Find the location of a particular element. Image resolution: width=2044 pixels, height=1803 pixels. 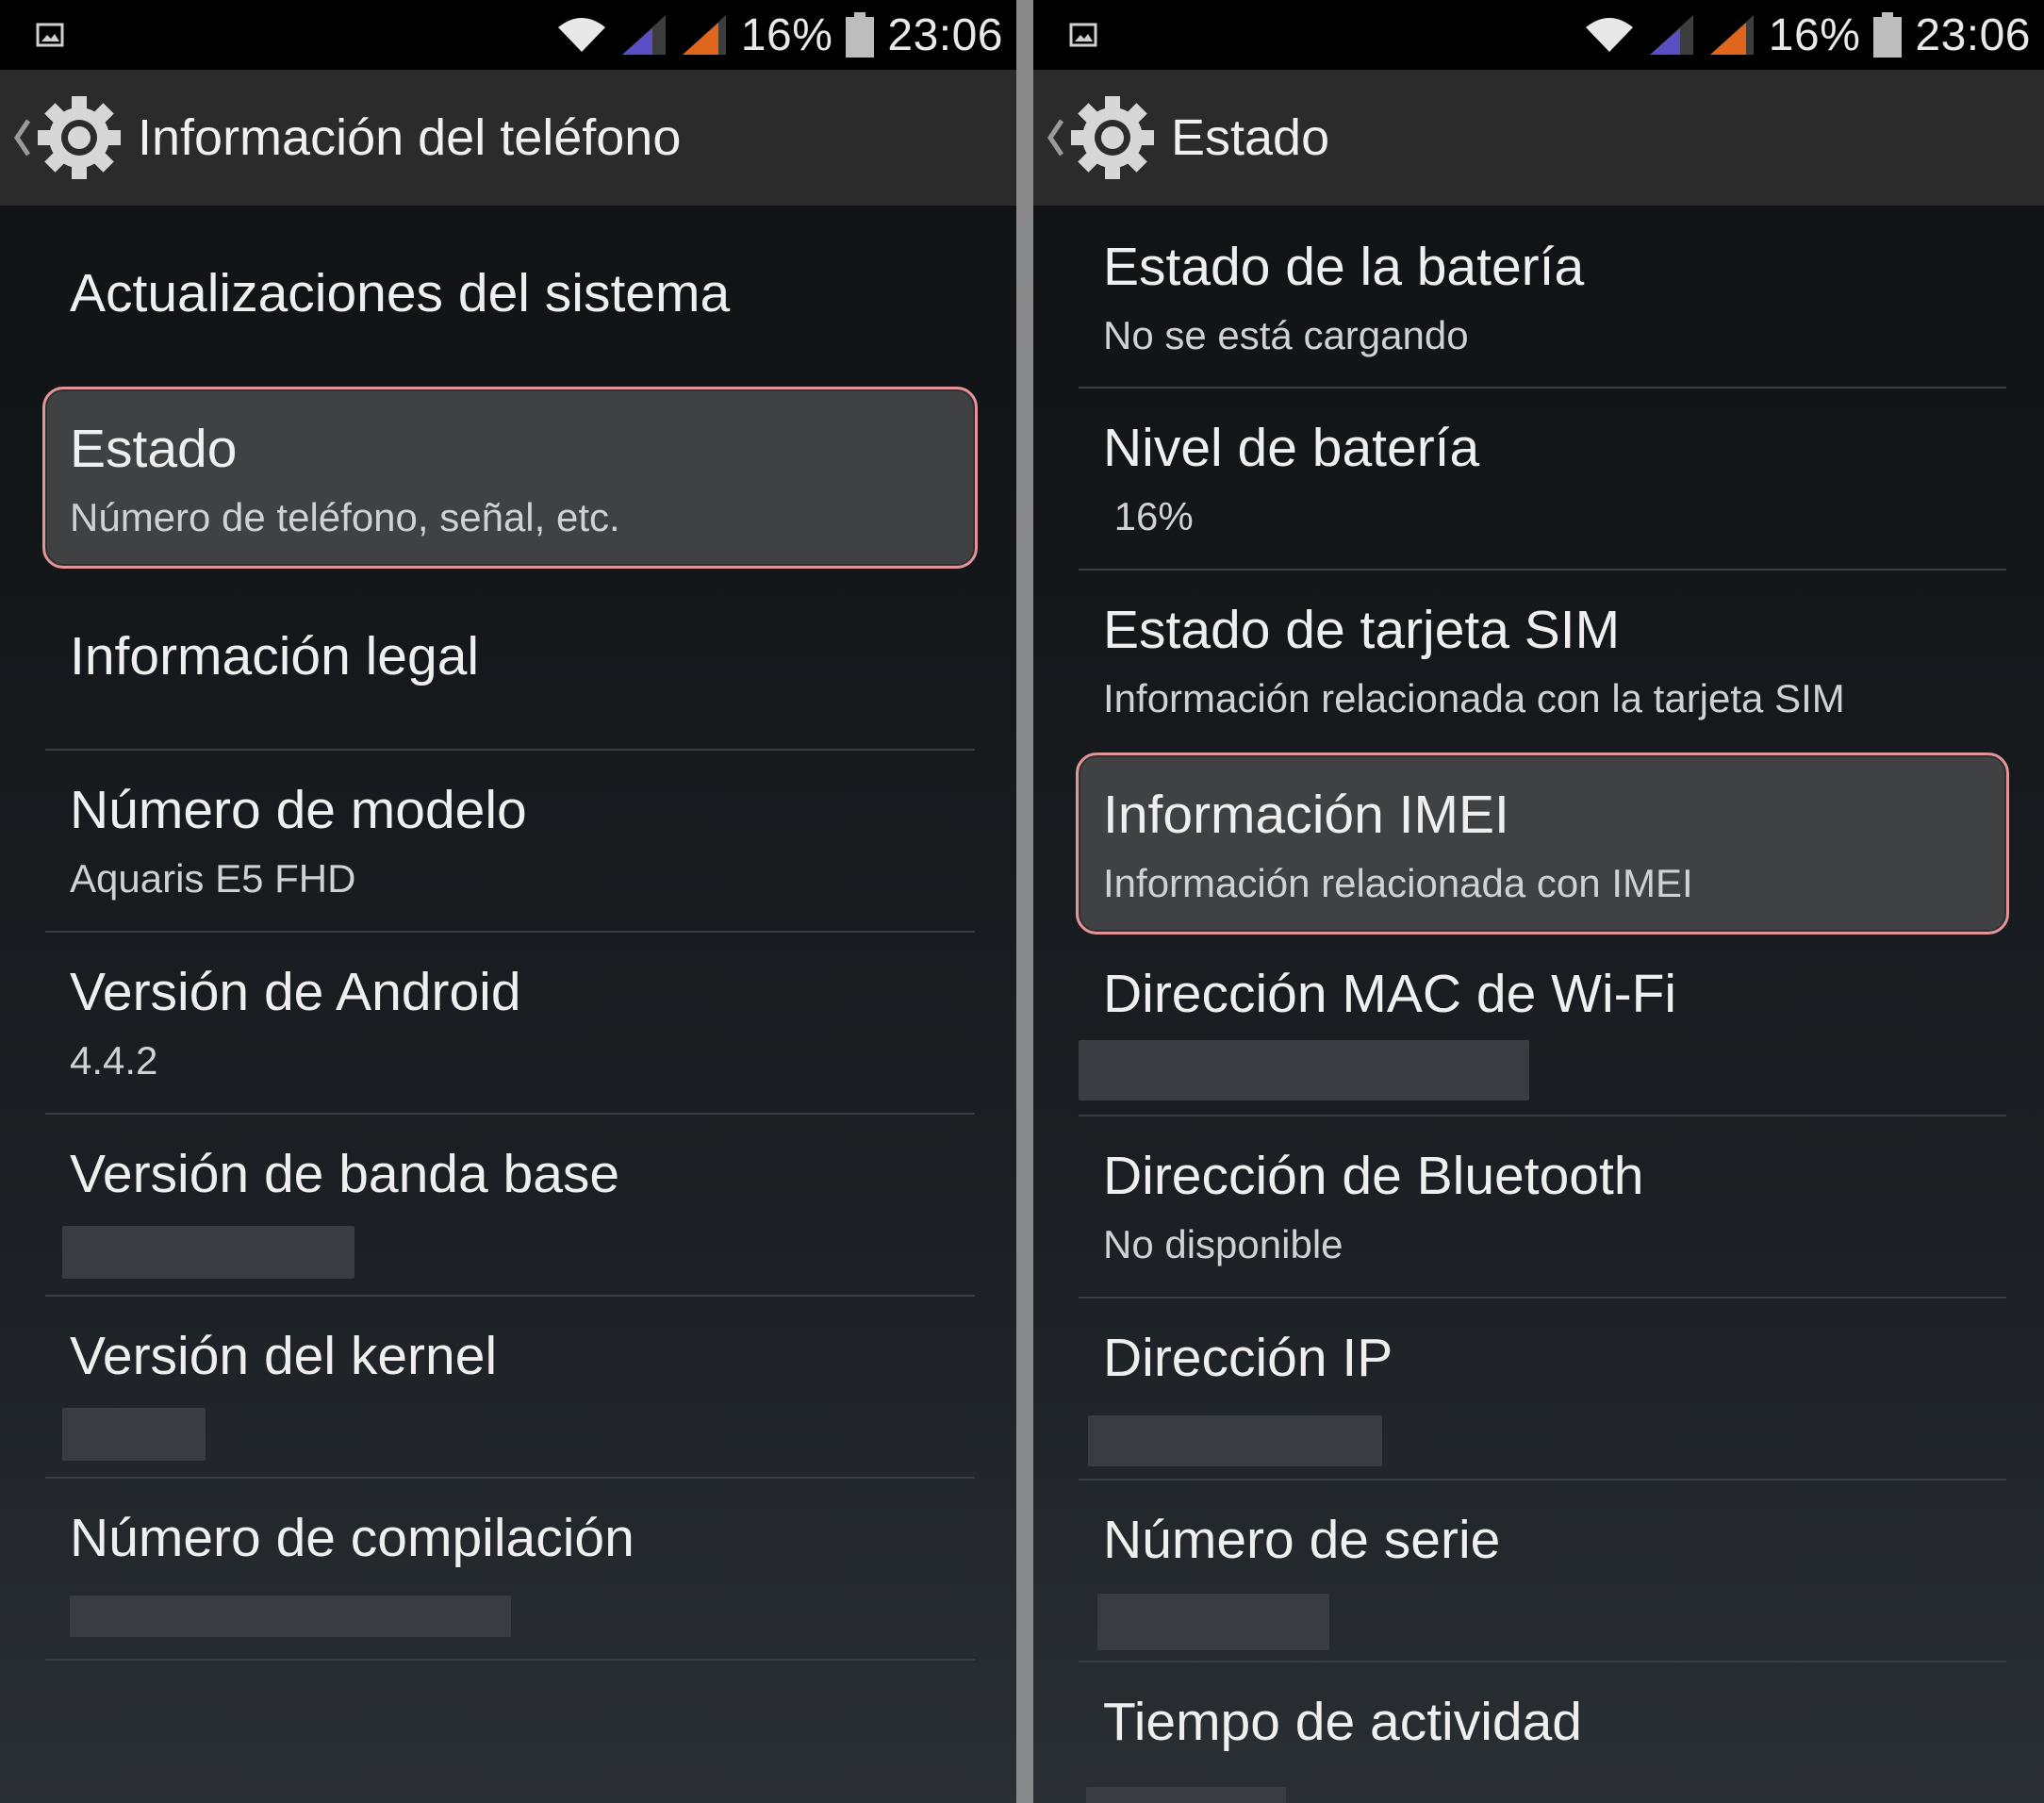

list-item-ip-address: Dirección IP is located at coordinates (1542, 1389).